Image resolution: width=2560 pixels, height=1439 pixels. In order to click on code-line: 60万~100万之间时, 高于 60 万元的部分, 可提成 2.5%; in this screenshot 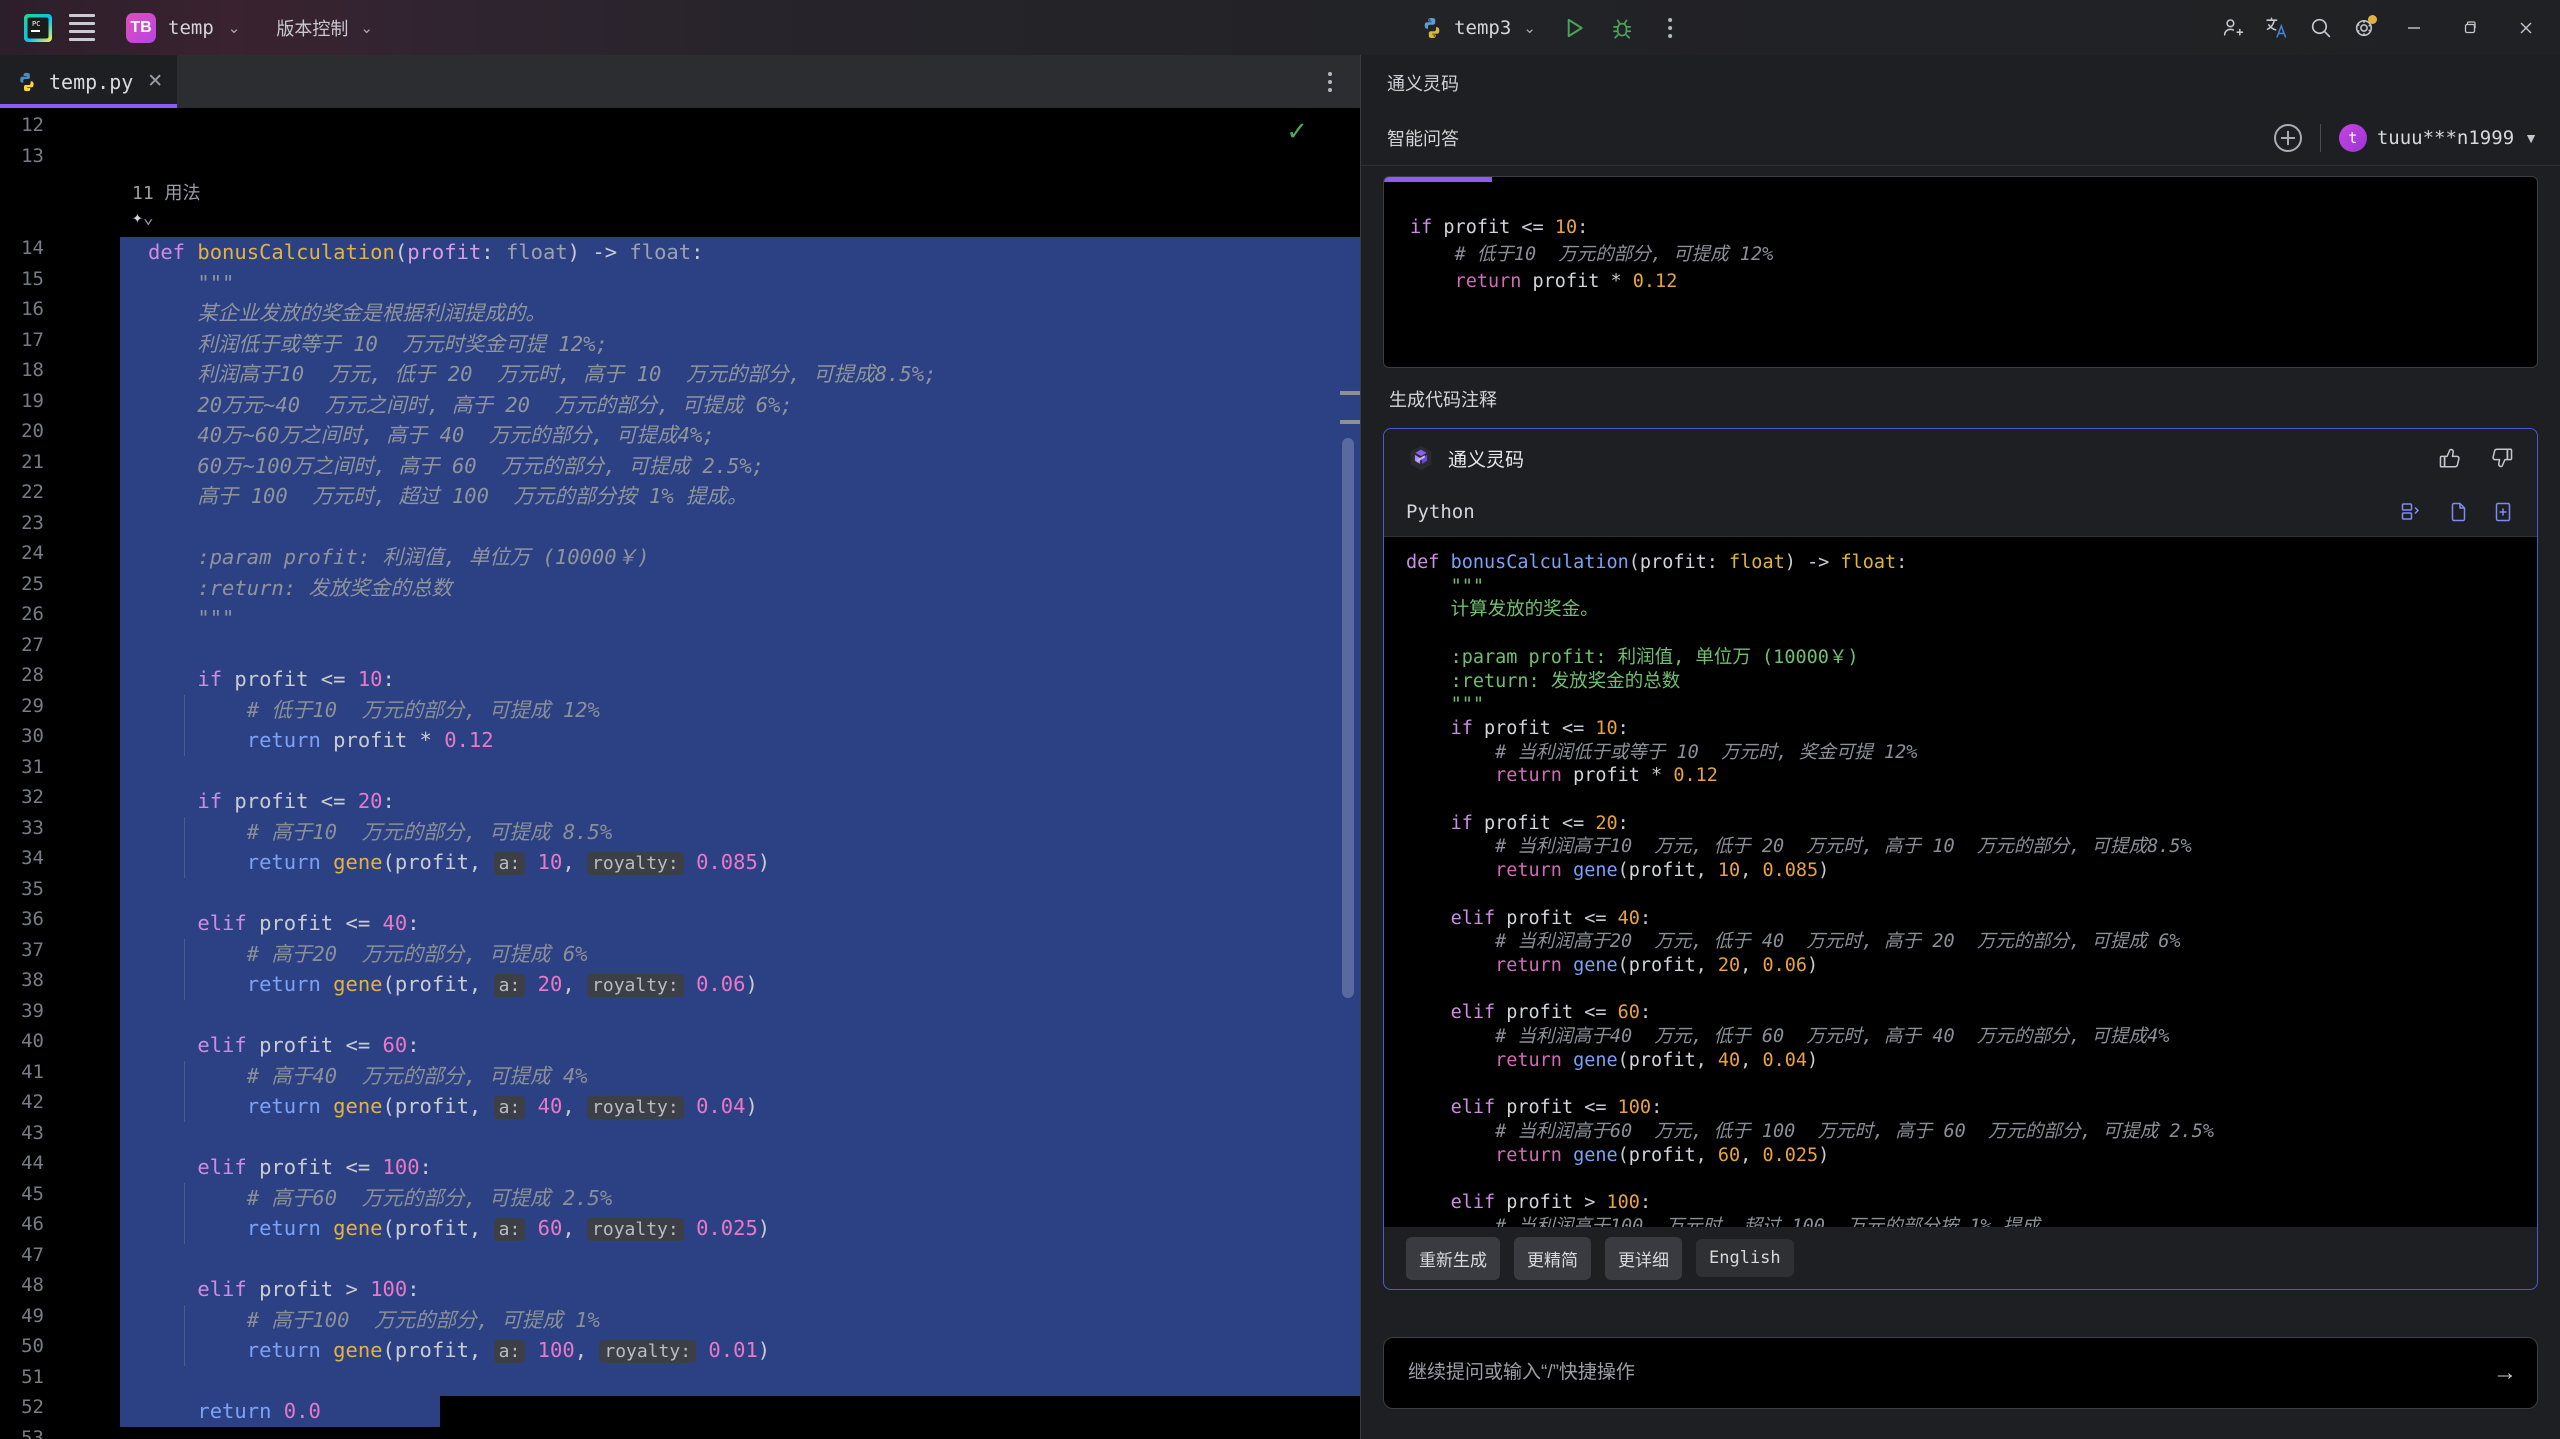, I will do `click(456, 466)`.